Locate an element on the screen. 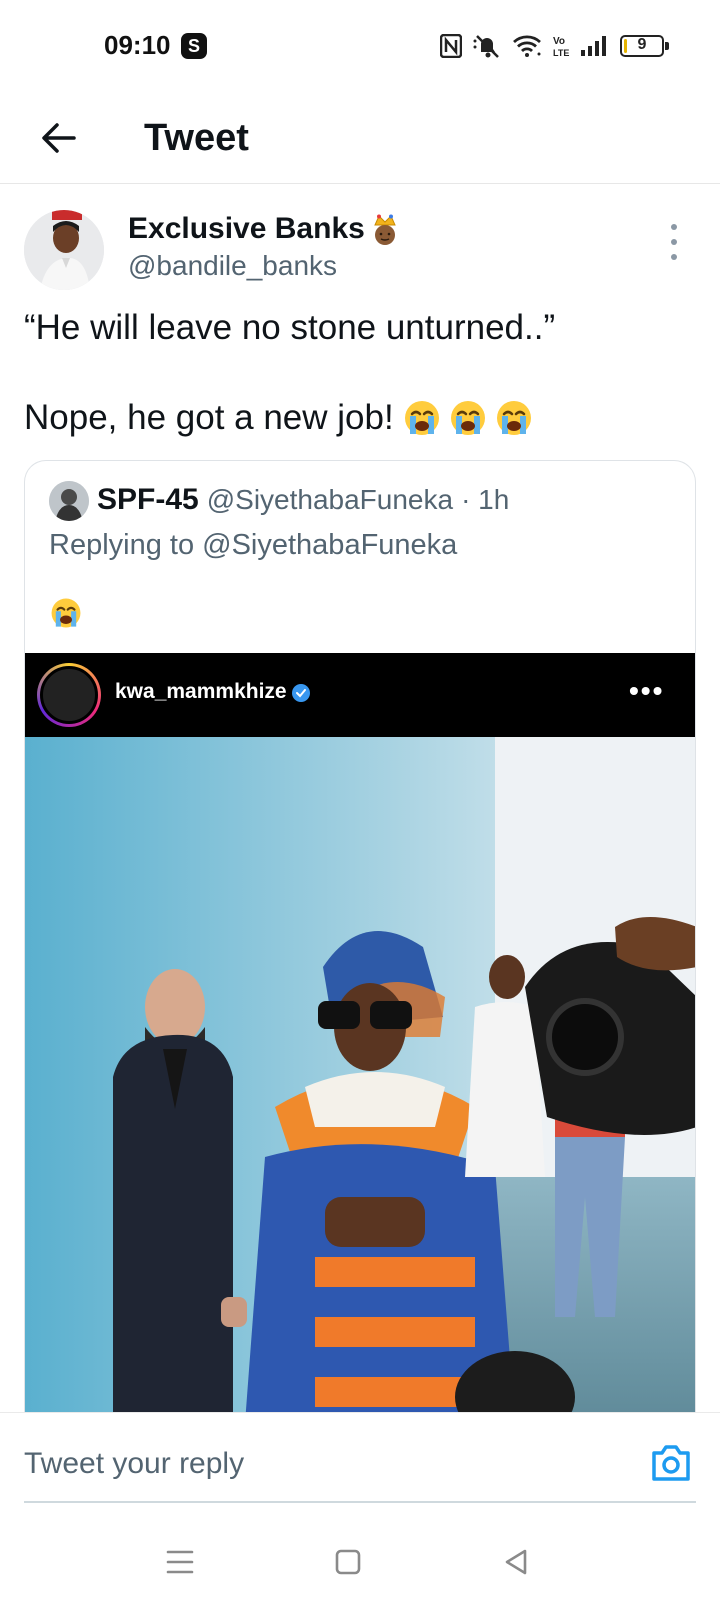 This screenshot has width=720, height=1600. mute-icon is located at coordinates (486, 46).